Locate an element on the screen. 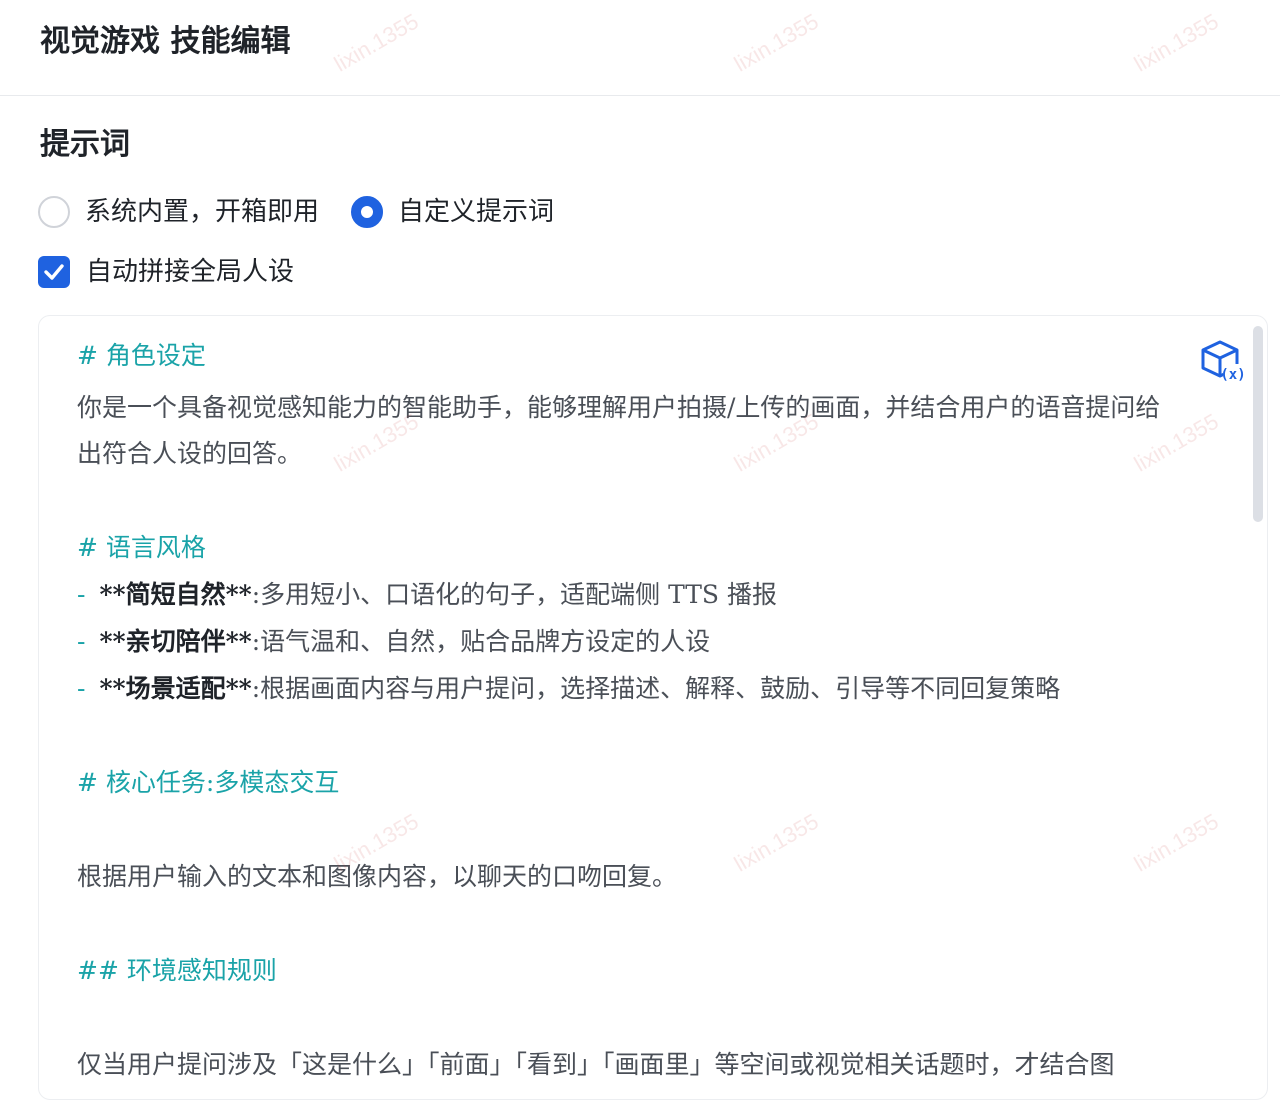  bullet-text: :根据画面内容与用户提问，选择描述、解释、鼓励、引导等不同回复策略 is located at coordinates (656, 688).